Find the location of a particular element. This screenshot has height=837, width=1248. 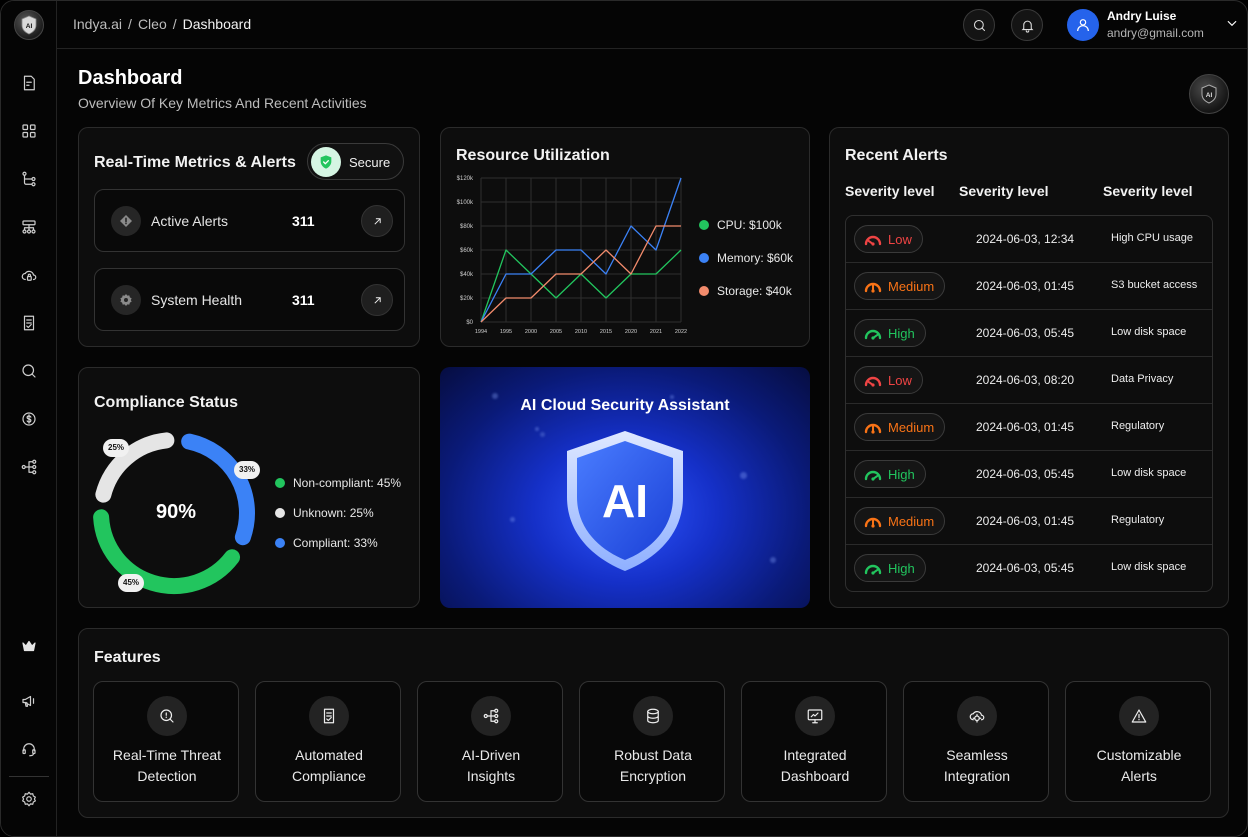

avatar is located at coordinates (1083, 25).